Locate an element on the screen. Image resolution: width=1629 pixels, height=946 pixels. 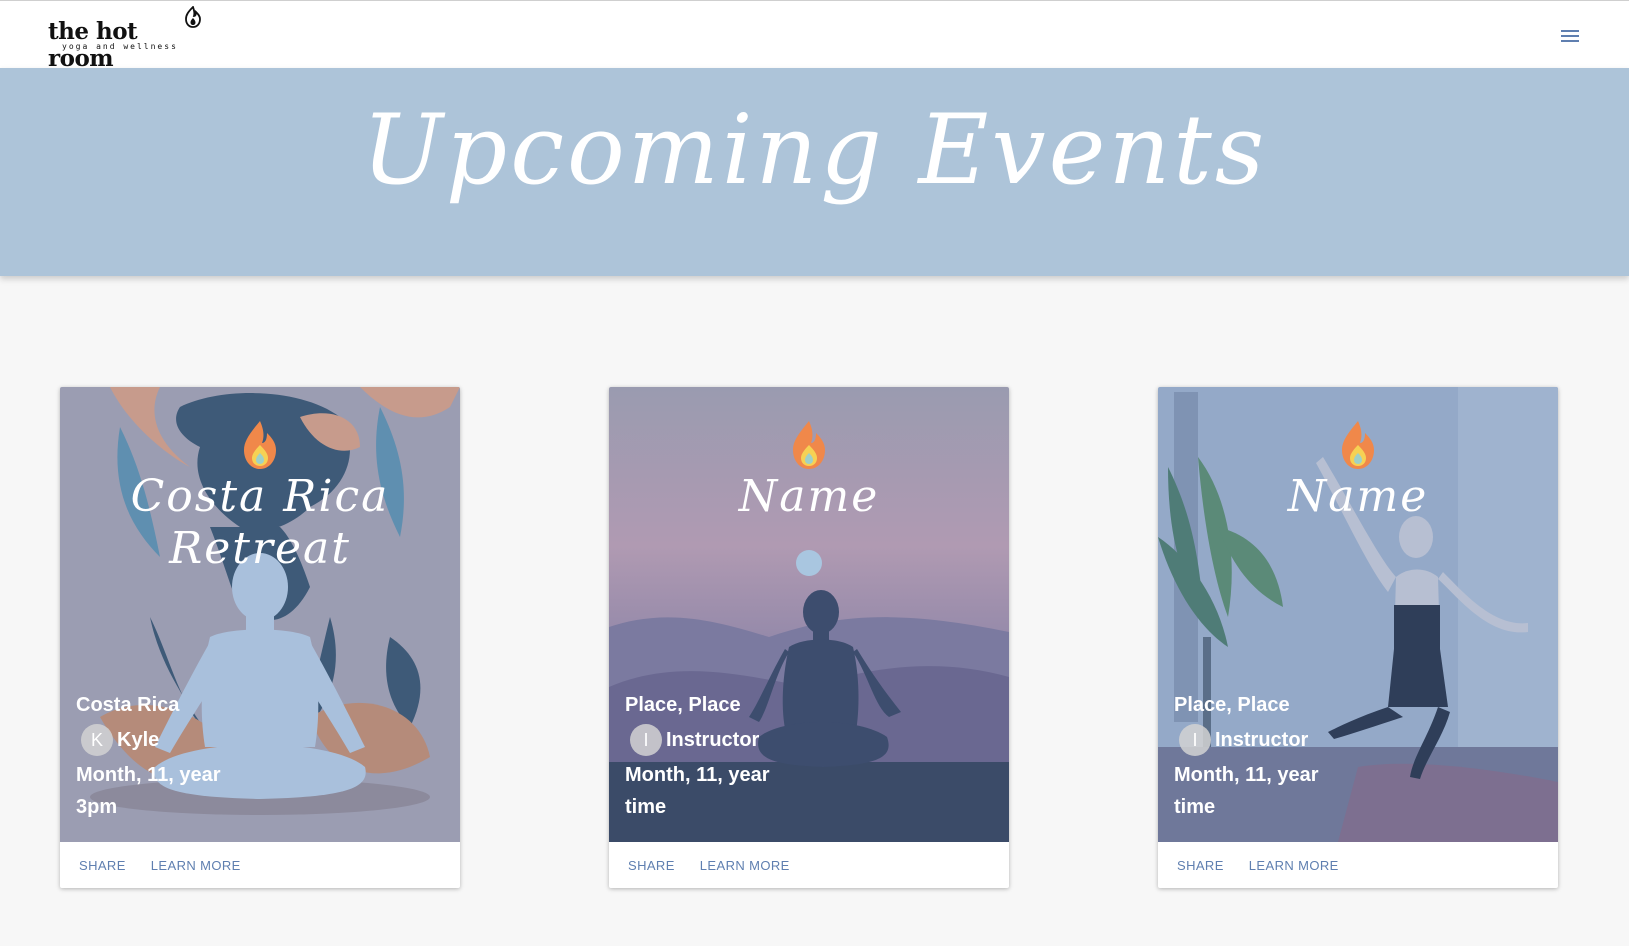
avatar: K is located at coordinates (97, 740).